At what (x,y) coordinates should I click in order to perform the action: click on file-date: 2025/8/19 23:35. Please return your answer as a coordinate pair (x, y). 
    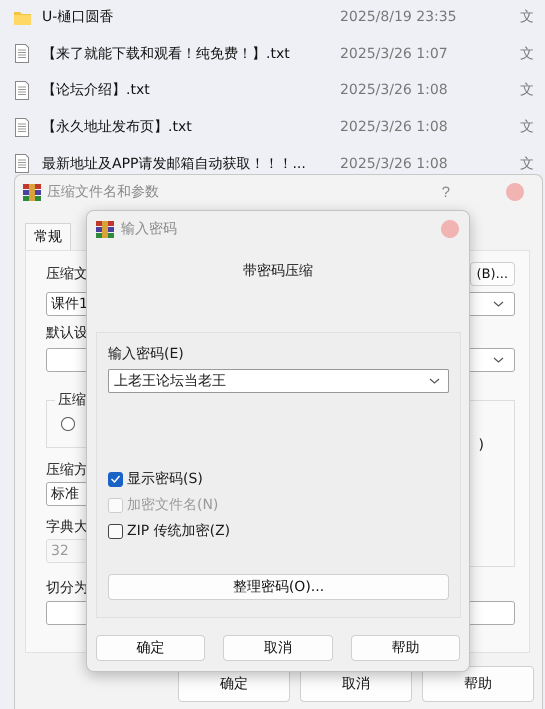
    Looking at the image, I should click on (399, 17).